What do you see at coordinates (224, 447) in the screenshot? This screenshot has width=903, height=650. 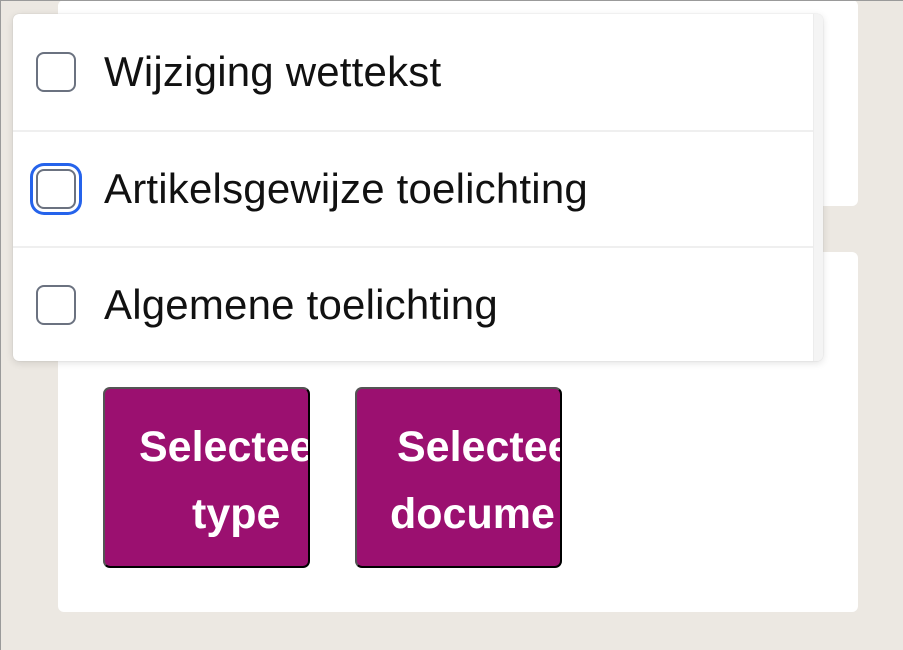 I see `select-type-button-line1: Selectee` at bounding box center [224, 447].